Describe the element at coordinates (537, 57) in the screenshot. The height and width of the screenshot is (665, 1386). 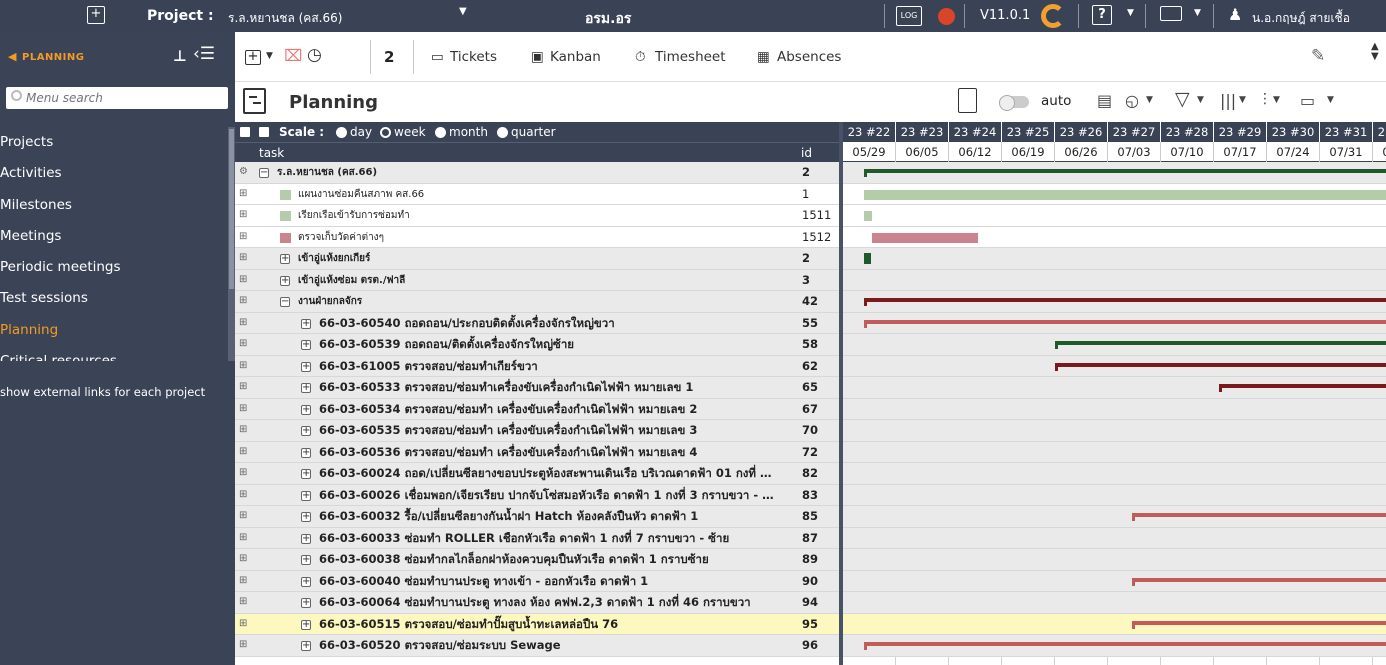
I see `kanban-icon: ▣` at that location.